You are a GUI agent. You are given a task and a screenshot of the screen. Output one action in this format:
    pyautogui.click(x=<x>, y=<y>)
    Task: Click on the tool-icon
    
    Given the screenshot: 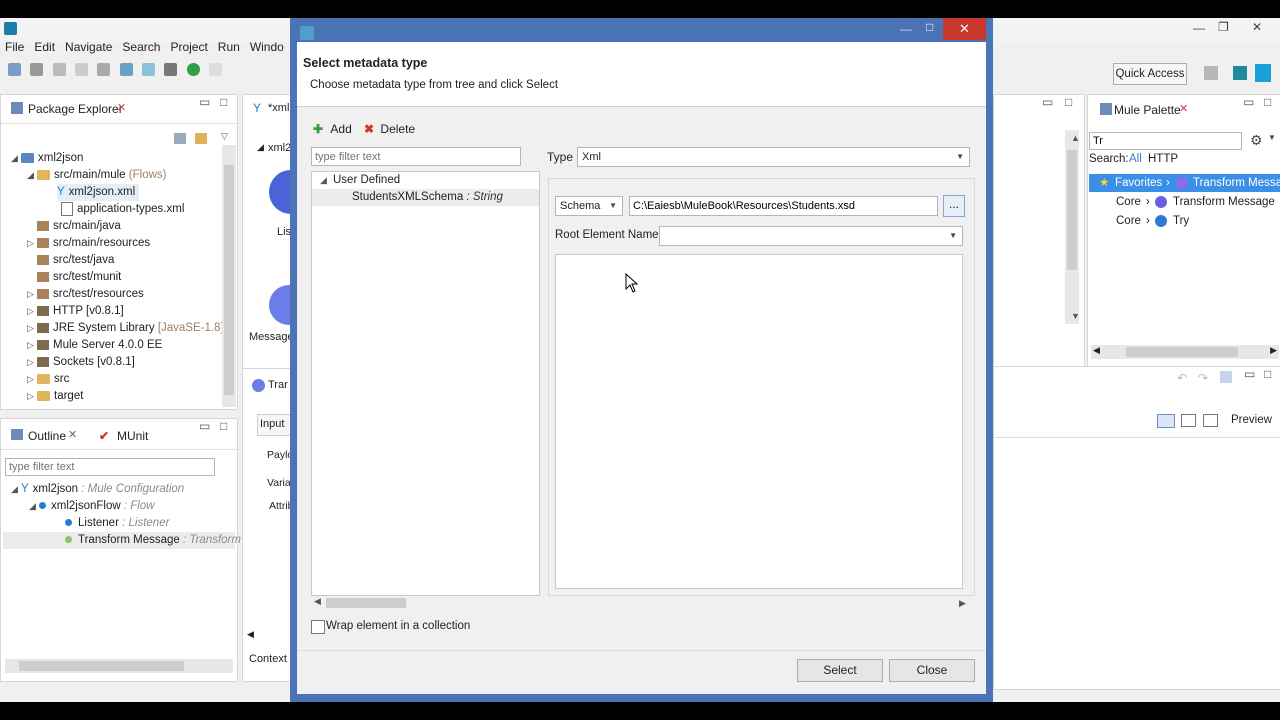 What is the action you would take?
    pyautogui.click(x=104, y=70)
    